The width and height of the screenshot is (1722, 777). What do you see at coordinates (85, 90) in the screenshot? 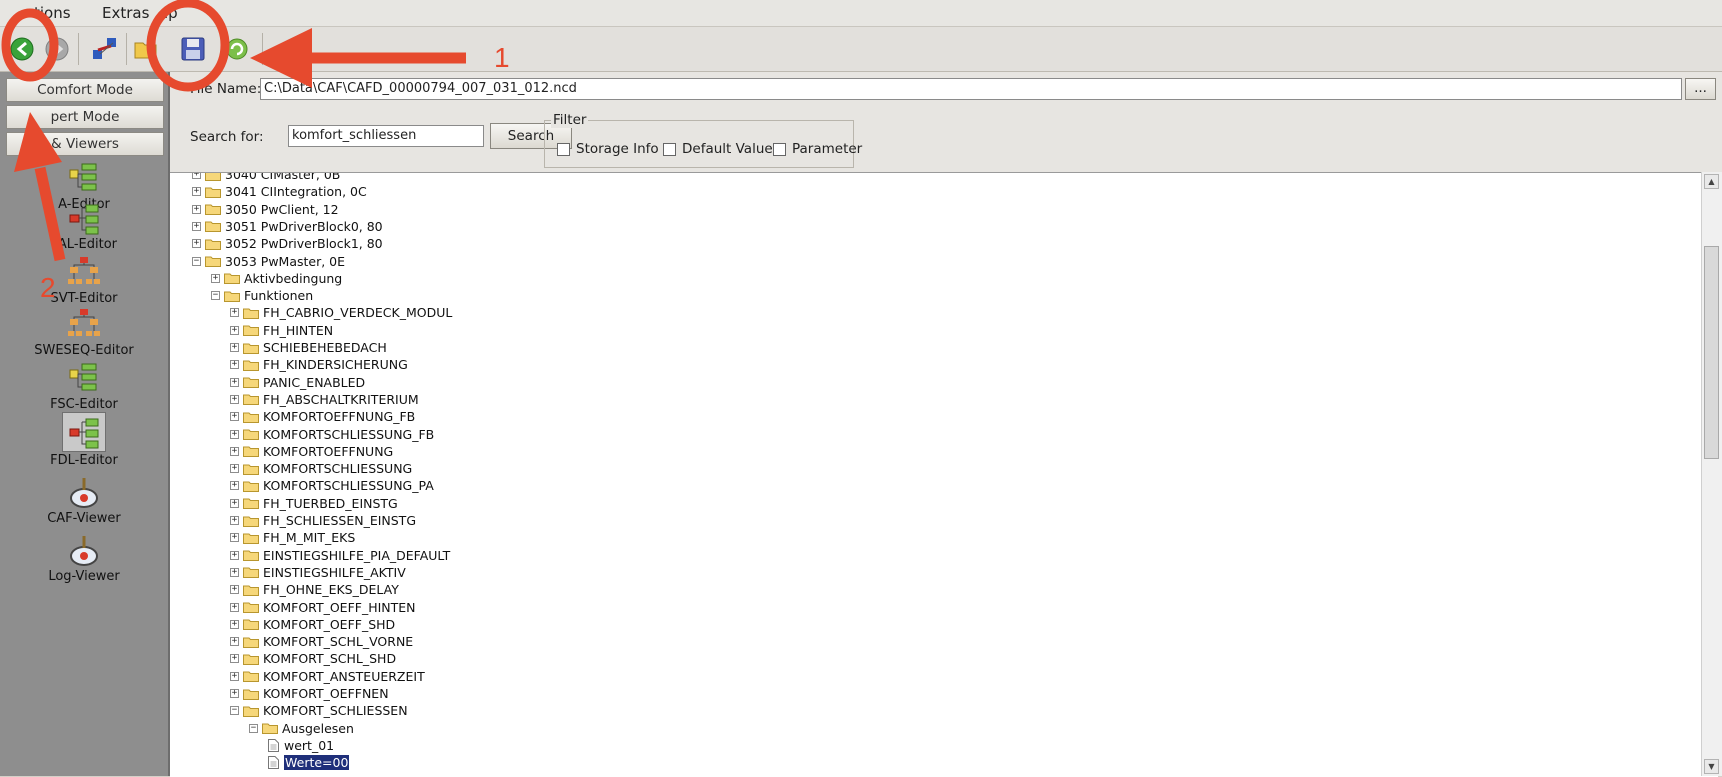
I see `comfort-mode-button: Comfort Mode` at bounding box center [85, 90].